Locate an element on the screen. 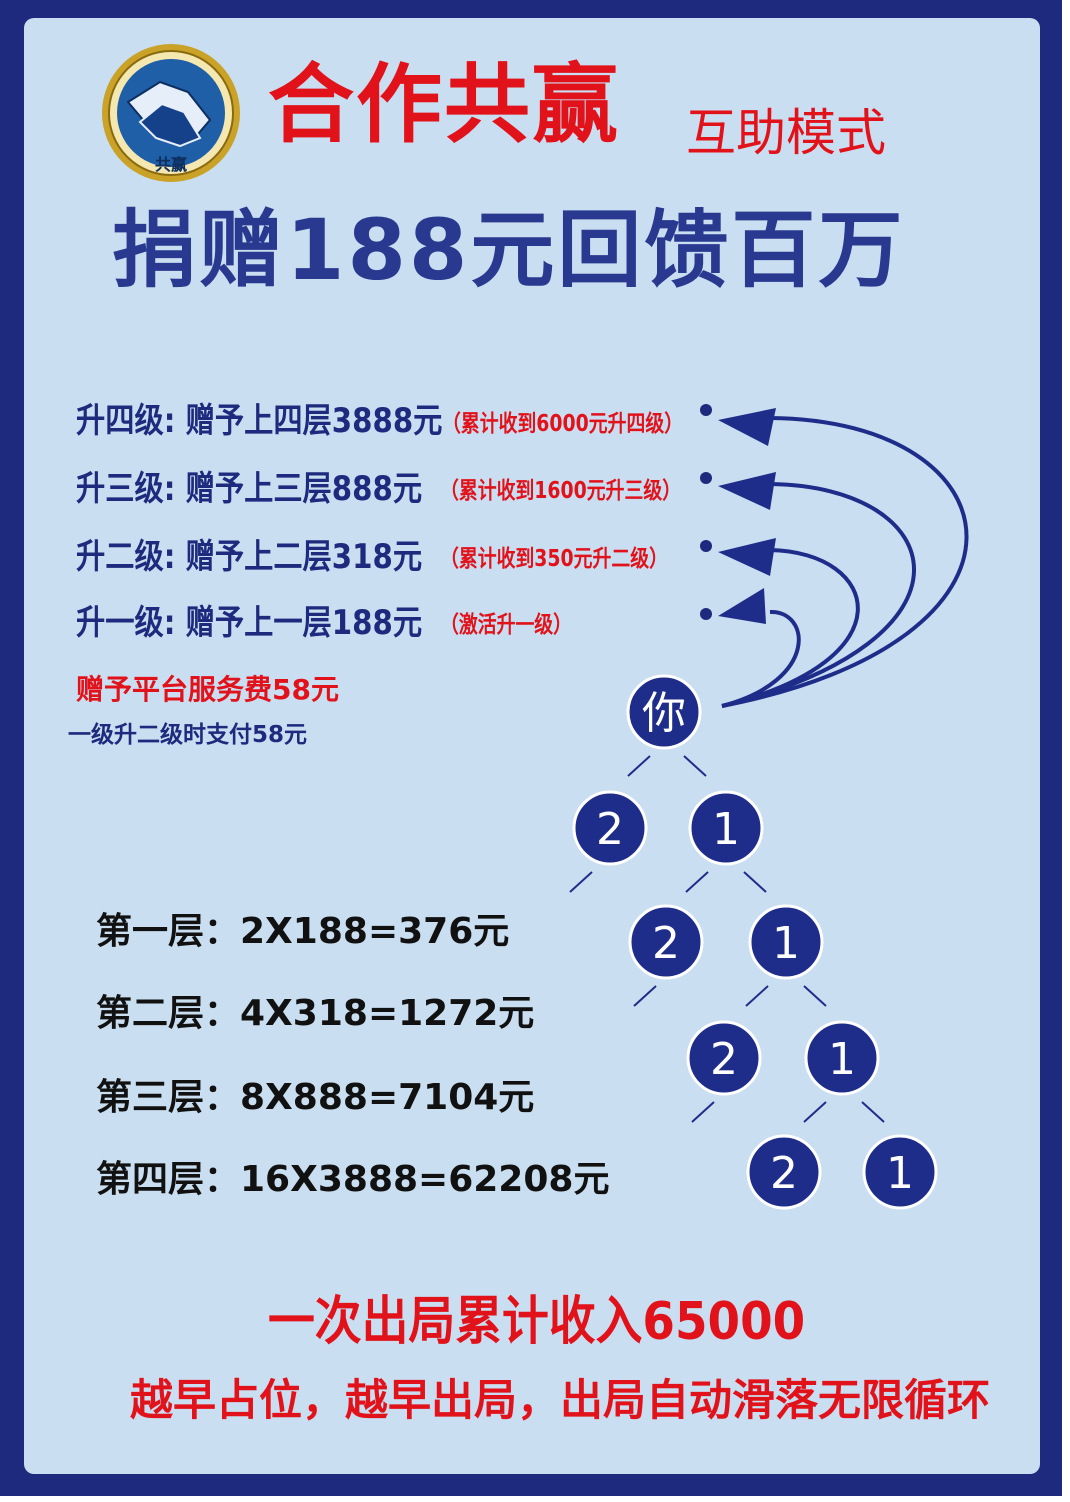 This screenshot has width=1070, height=1502. tree-node-l2-right-label: 1 is located at coordinates (786, 943).